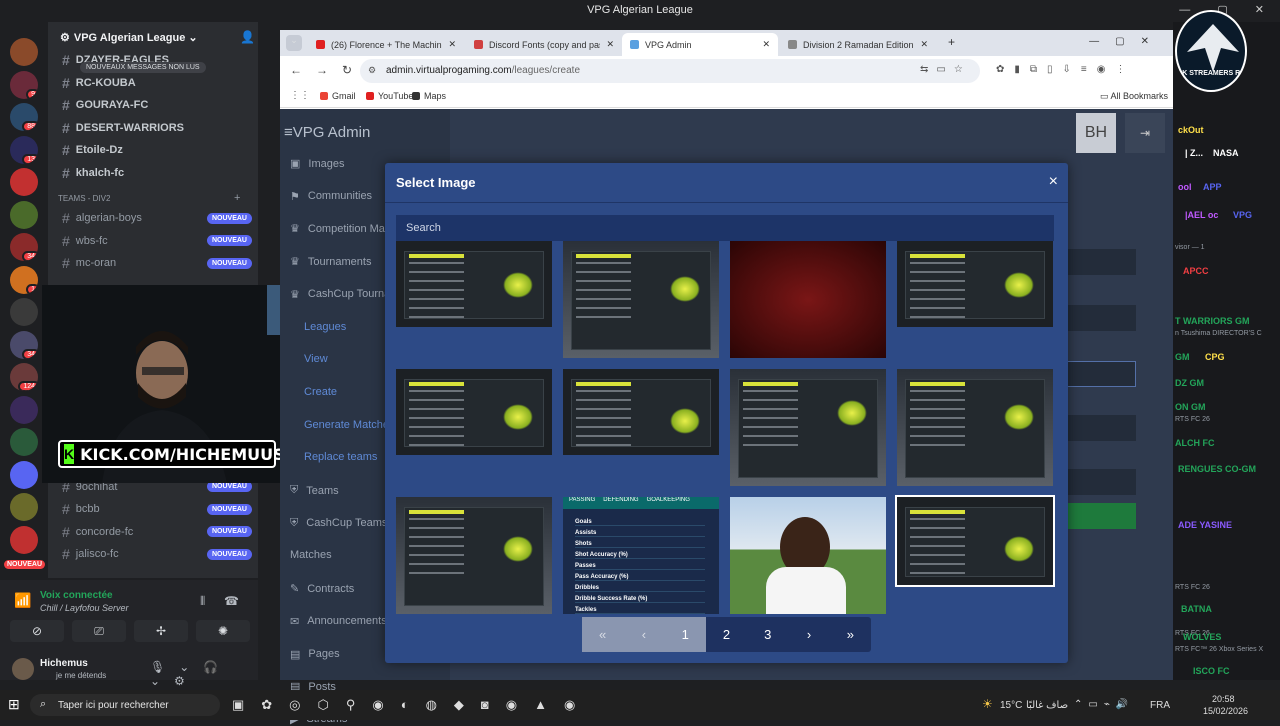 This screenshot has height=726, width=1280. What do you see at coordinates (338, 523) in the screenshot?
I see `admin-nav-item: ⛨ CashCup Teams` at bounding box center [338, 523].